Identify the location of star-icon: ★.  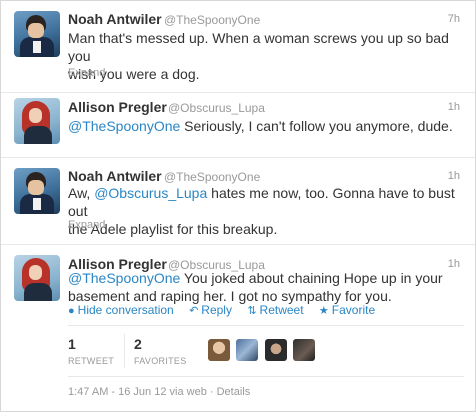
(323, 311).